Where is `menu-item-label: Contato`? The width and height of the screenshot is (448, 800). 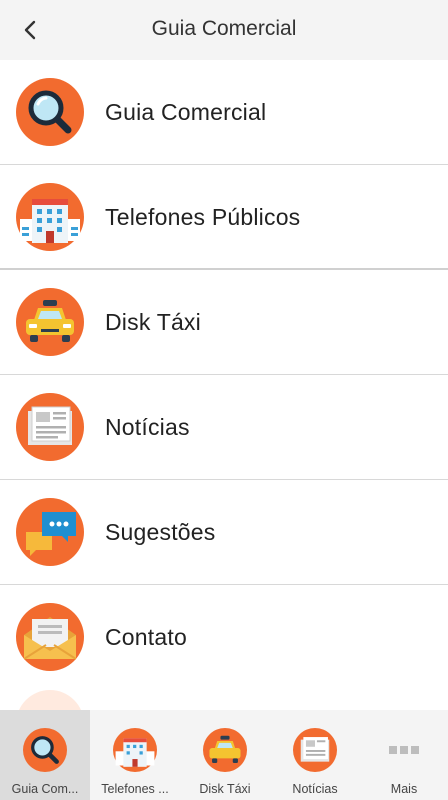
menu-item-label: Contato is located at coordinates (146, 637).